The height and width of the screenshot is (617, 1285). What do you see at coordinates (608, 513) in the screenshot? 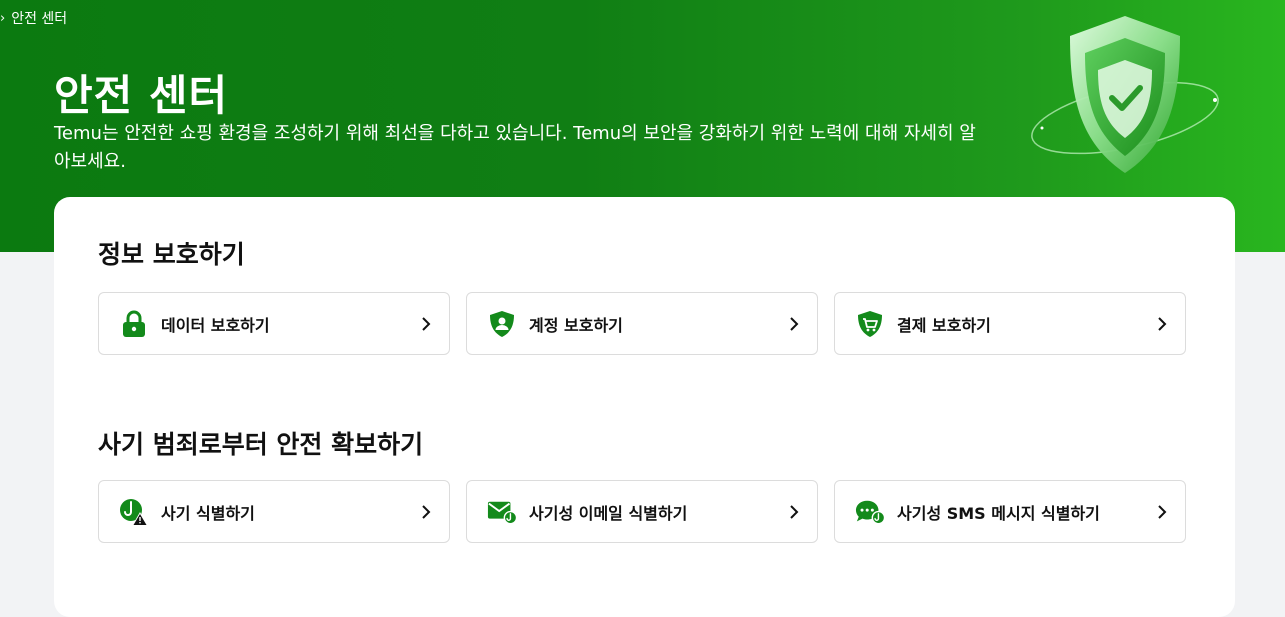
I see `identify-phishing-email-label: 사기성 이메일 식별하기` at bounding box center [608, 513].